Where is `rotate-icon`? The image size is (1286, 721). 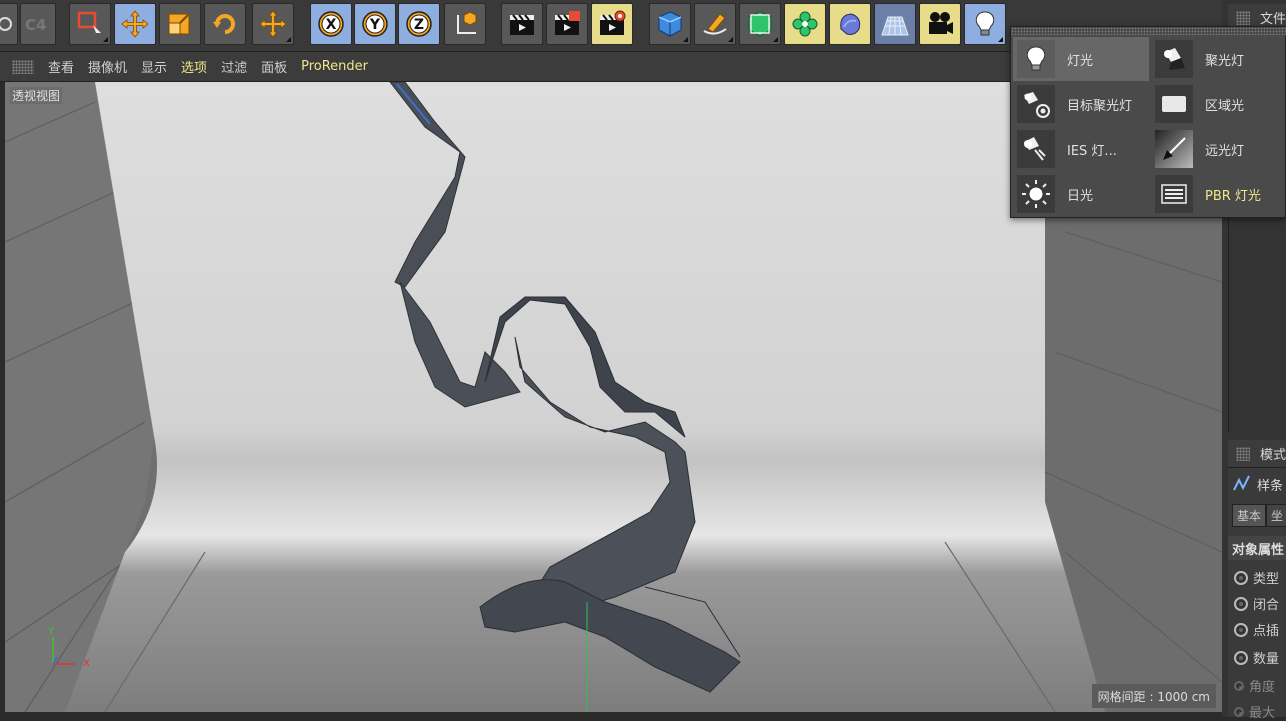
rotate-icon is located at coordinates (224, 24).